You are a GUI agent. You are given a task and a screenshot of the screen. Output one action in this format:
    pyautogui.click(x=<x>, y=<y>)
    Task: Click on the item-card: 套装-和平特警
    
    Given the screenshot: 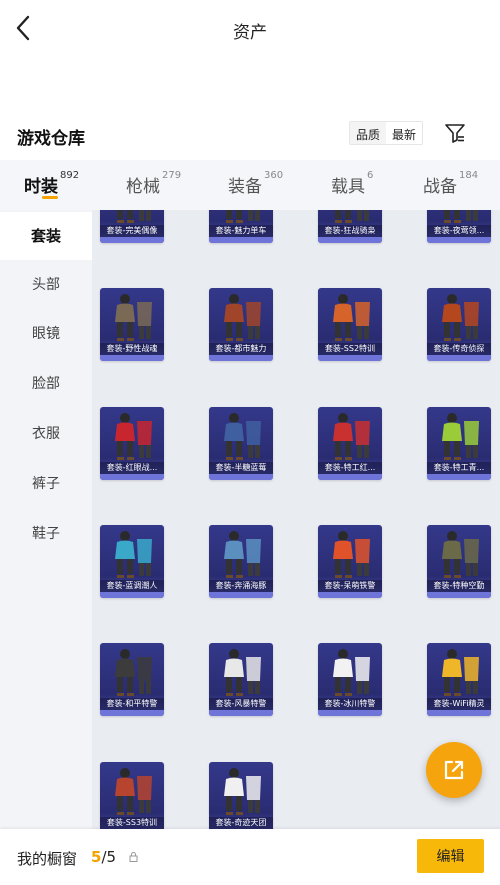 What is the action you would take?
    pyautogui.click(x=132, y=679)
    